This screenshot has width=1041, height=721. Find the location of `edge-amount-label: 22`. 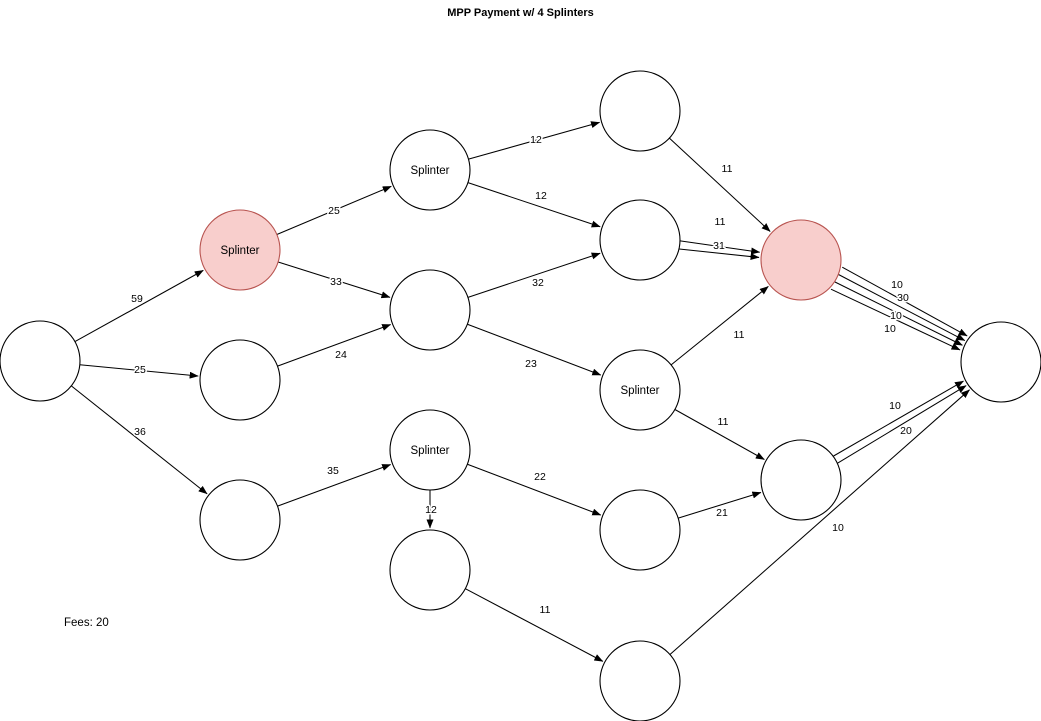

edge-amount-label: 22 is located at coordinates (540, 477).